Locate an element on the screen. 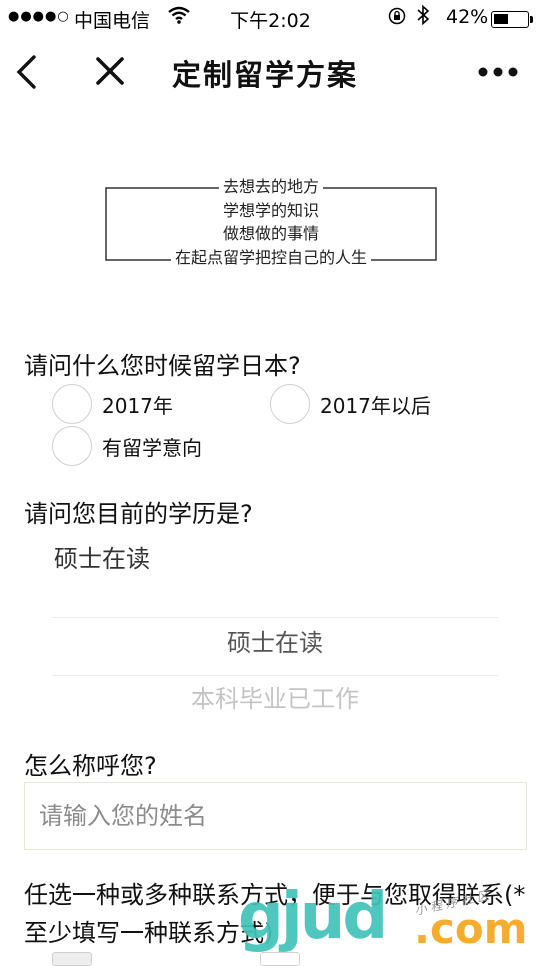  radio-label: 有留学意向 is located at coordinates (152, 448).